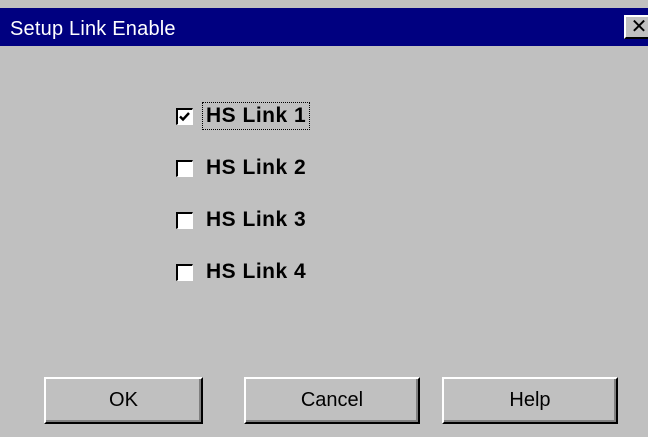 Image resolution: width=648 pixels, height=437 pixels. Describe the element at coordinates (256, 116) in the screenshot. I see `checkbox-label: HS Link 1` at that location.